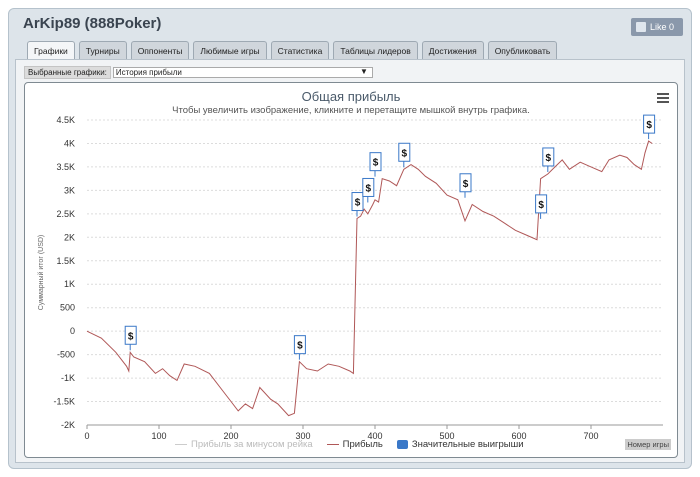 The height and width of the screenshot is (477, 700). I want to click on thumbs-up-icon, so click(641, 27).